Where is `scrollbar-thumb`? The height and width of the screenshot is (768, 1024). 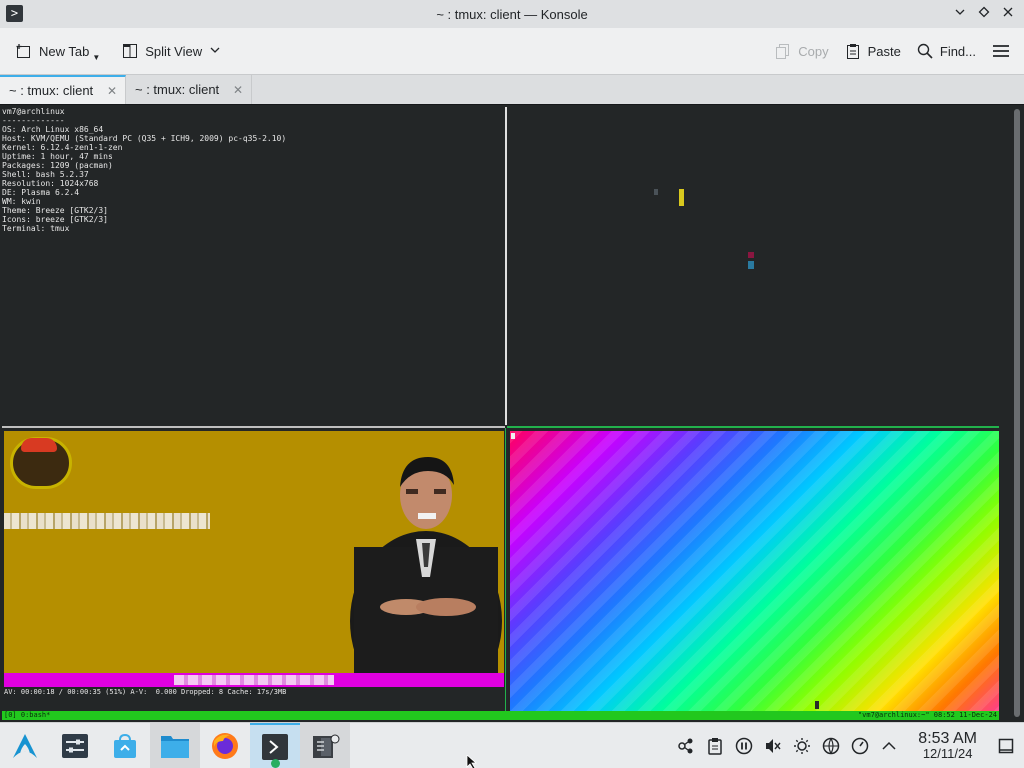
scrollbar-thumb is located at coordinates (1017, 413).